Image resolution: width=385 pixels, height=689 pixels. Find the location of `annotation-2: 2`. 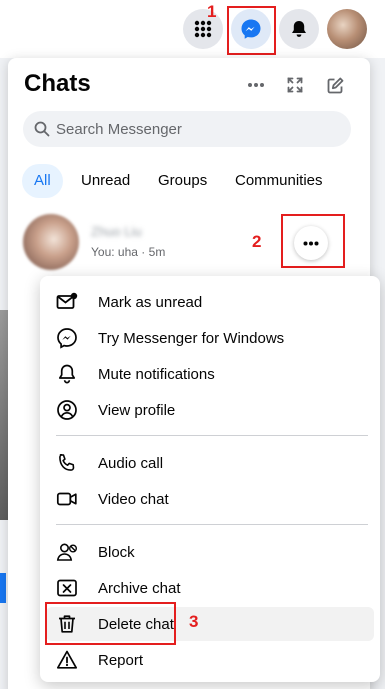

annotation-2: 2 is located at coordinates (257, 241).